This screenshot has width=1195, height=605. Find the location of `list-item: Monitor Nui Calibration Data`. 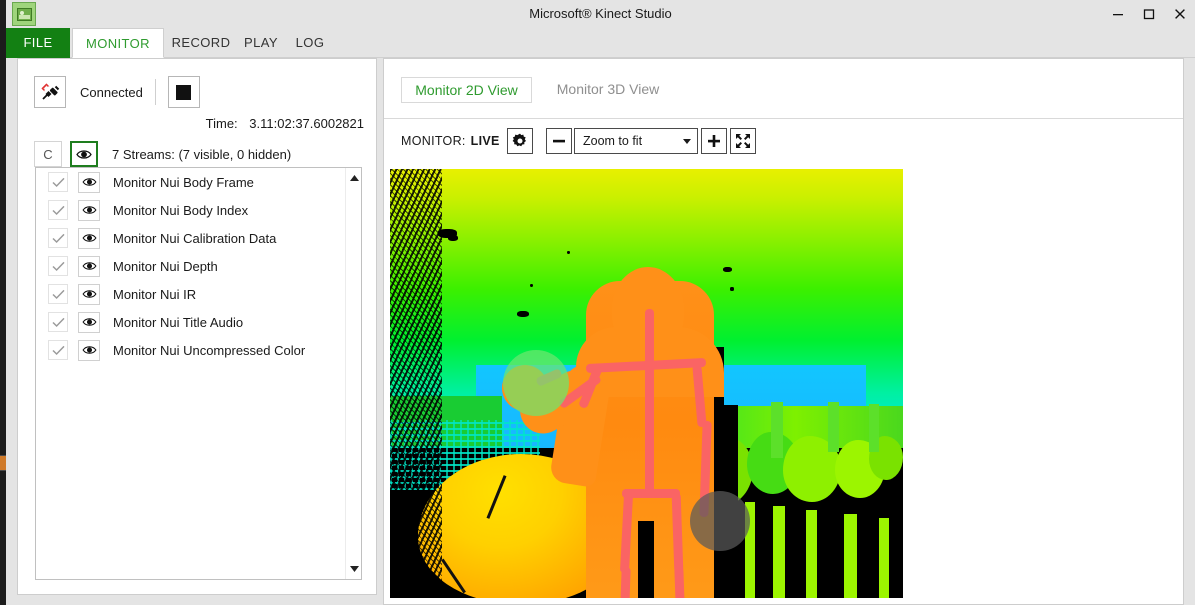

list-item: Monitor Nui Calibration Data is located at coordinates (198, 238).